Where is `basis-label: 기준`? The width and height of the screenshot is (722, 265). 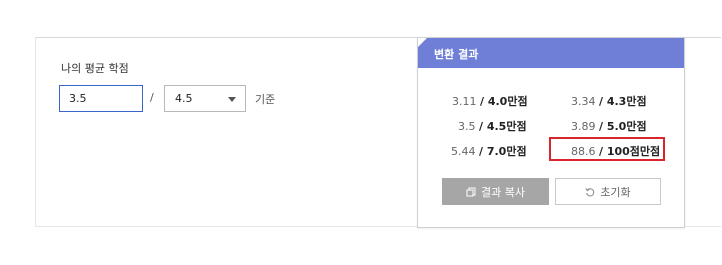 basis-label: 기준 is located at coordinates (265, 99).